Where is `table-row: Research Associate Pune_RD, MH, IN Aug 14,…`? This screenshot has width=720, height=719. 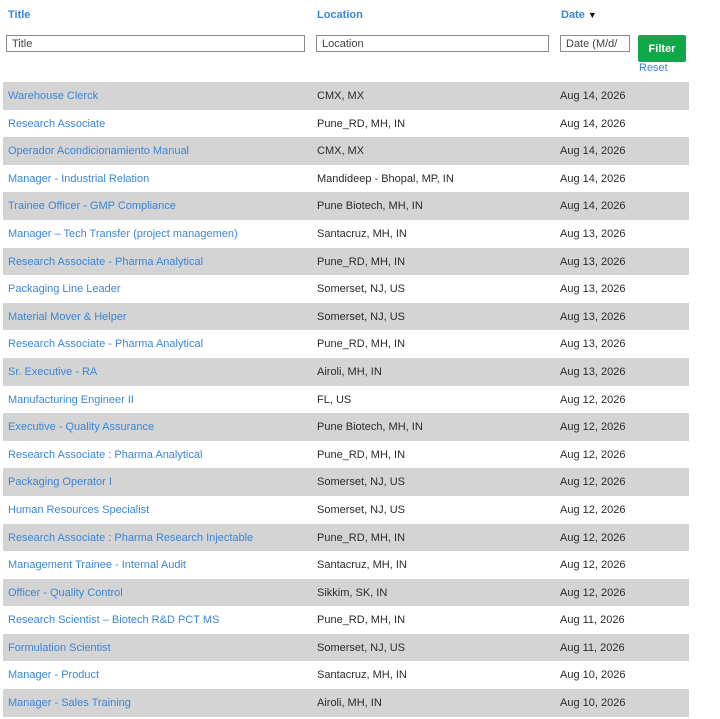
table-row: Research Associate Pune_RD, MH, IN Aug 14,… is located at coordinates (346, 124).